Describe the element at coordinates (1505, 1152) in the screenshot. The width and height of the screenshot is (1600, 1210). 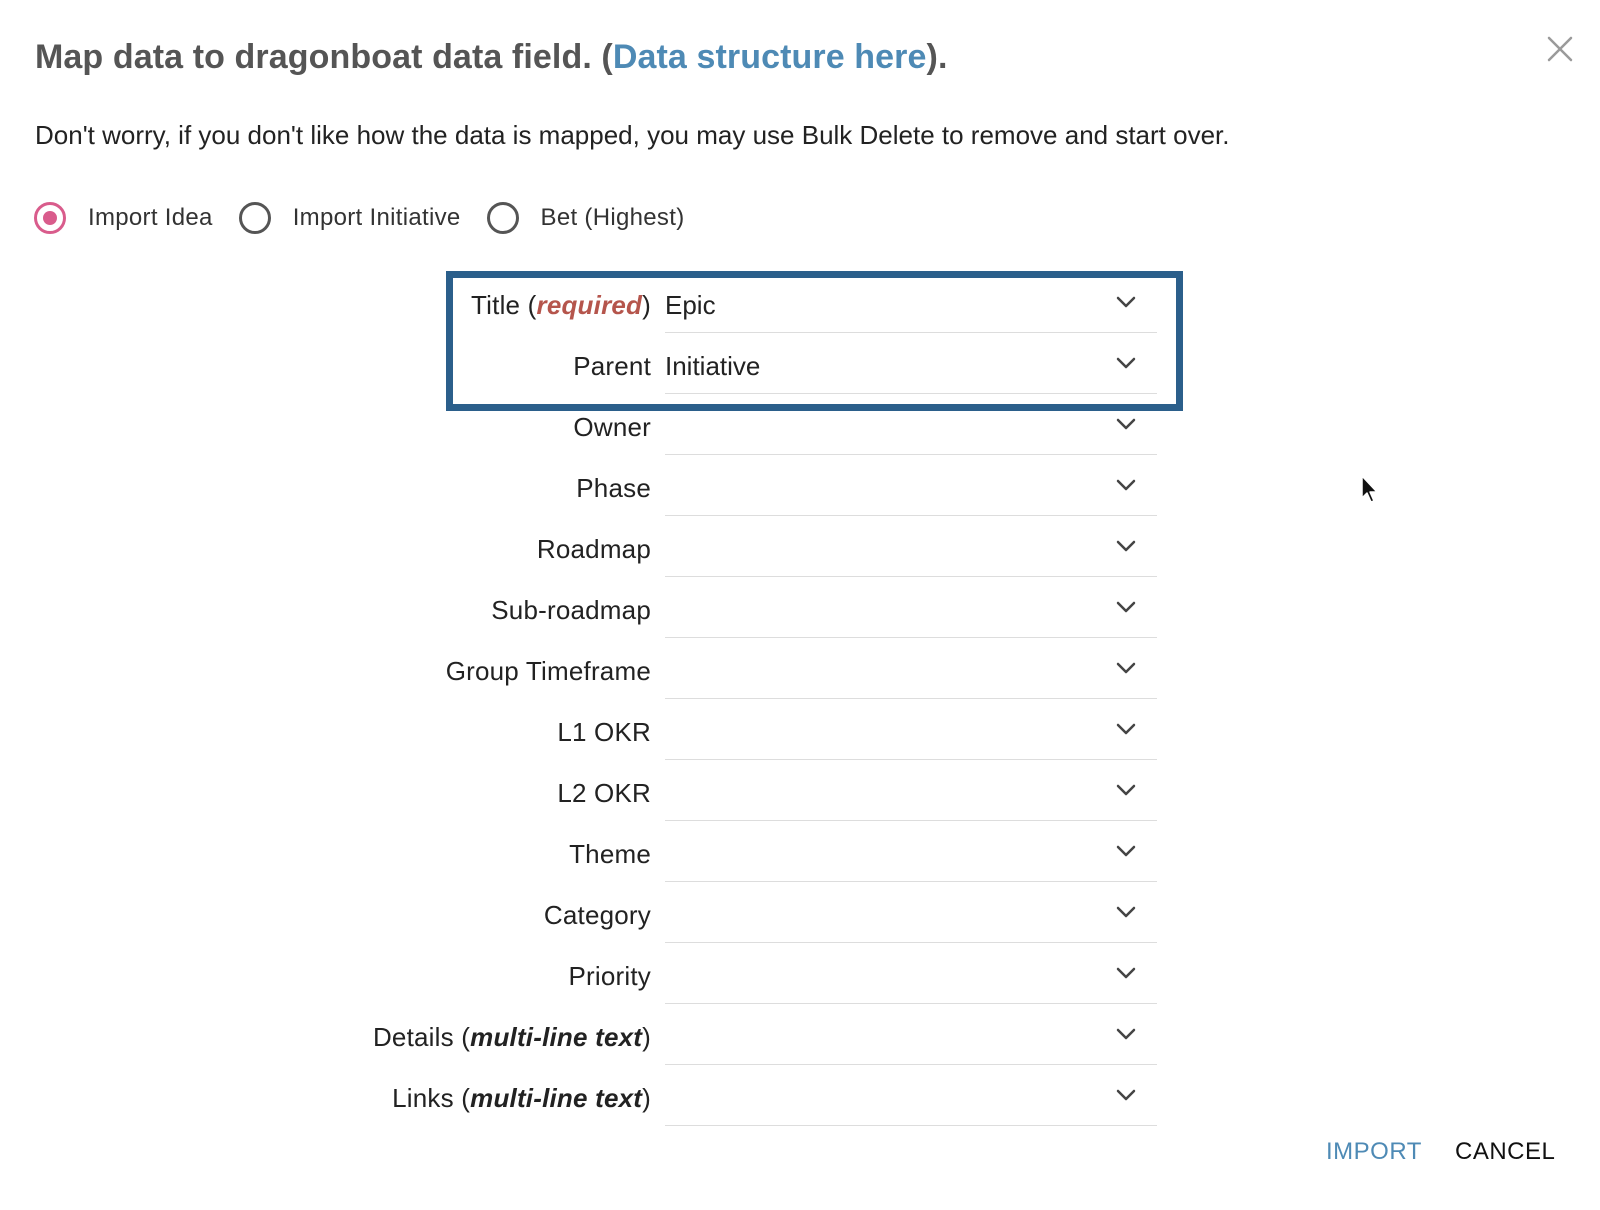
I see `cancel-button: CANCEL` at that location.